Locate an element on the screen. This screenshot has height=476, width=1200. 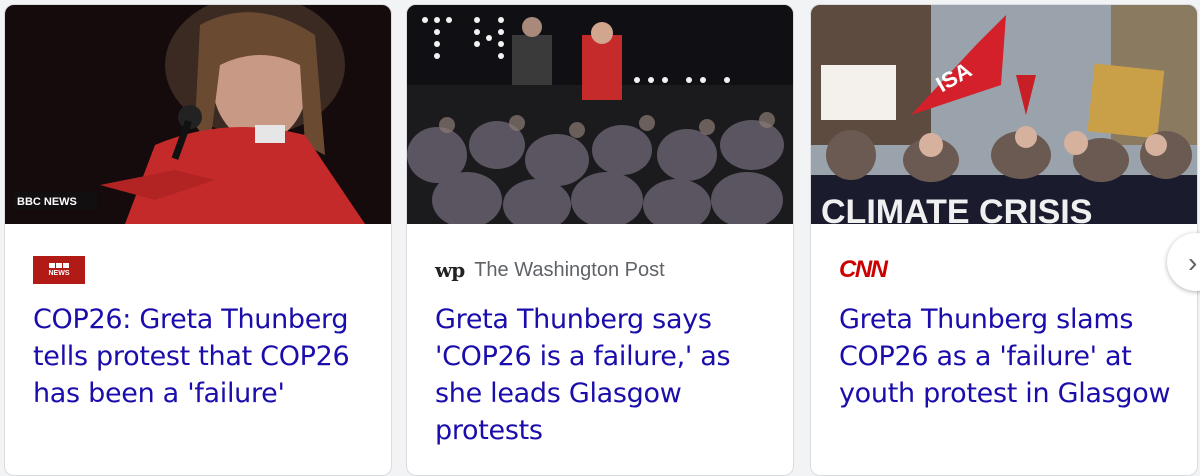
news-source: NEWS is located at coordinates (59, 270).